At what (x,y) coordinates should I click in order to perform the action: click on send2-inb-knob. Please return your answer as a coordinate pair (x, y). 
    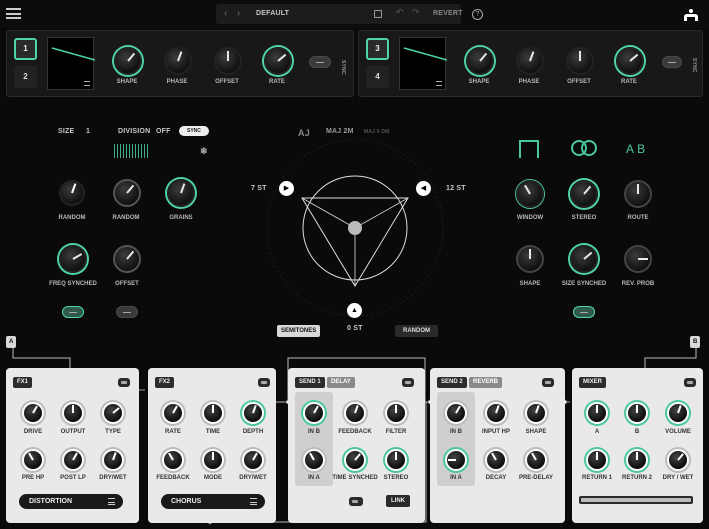
    Looking at the image, I should click on (456, 413).